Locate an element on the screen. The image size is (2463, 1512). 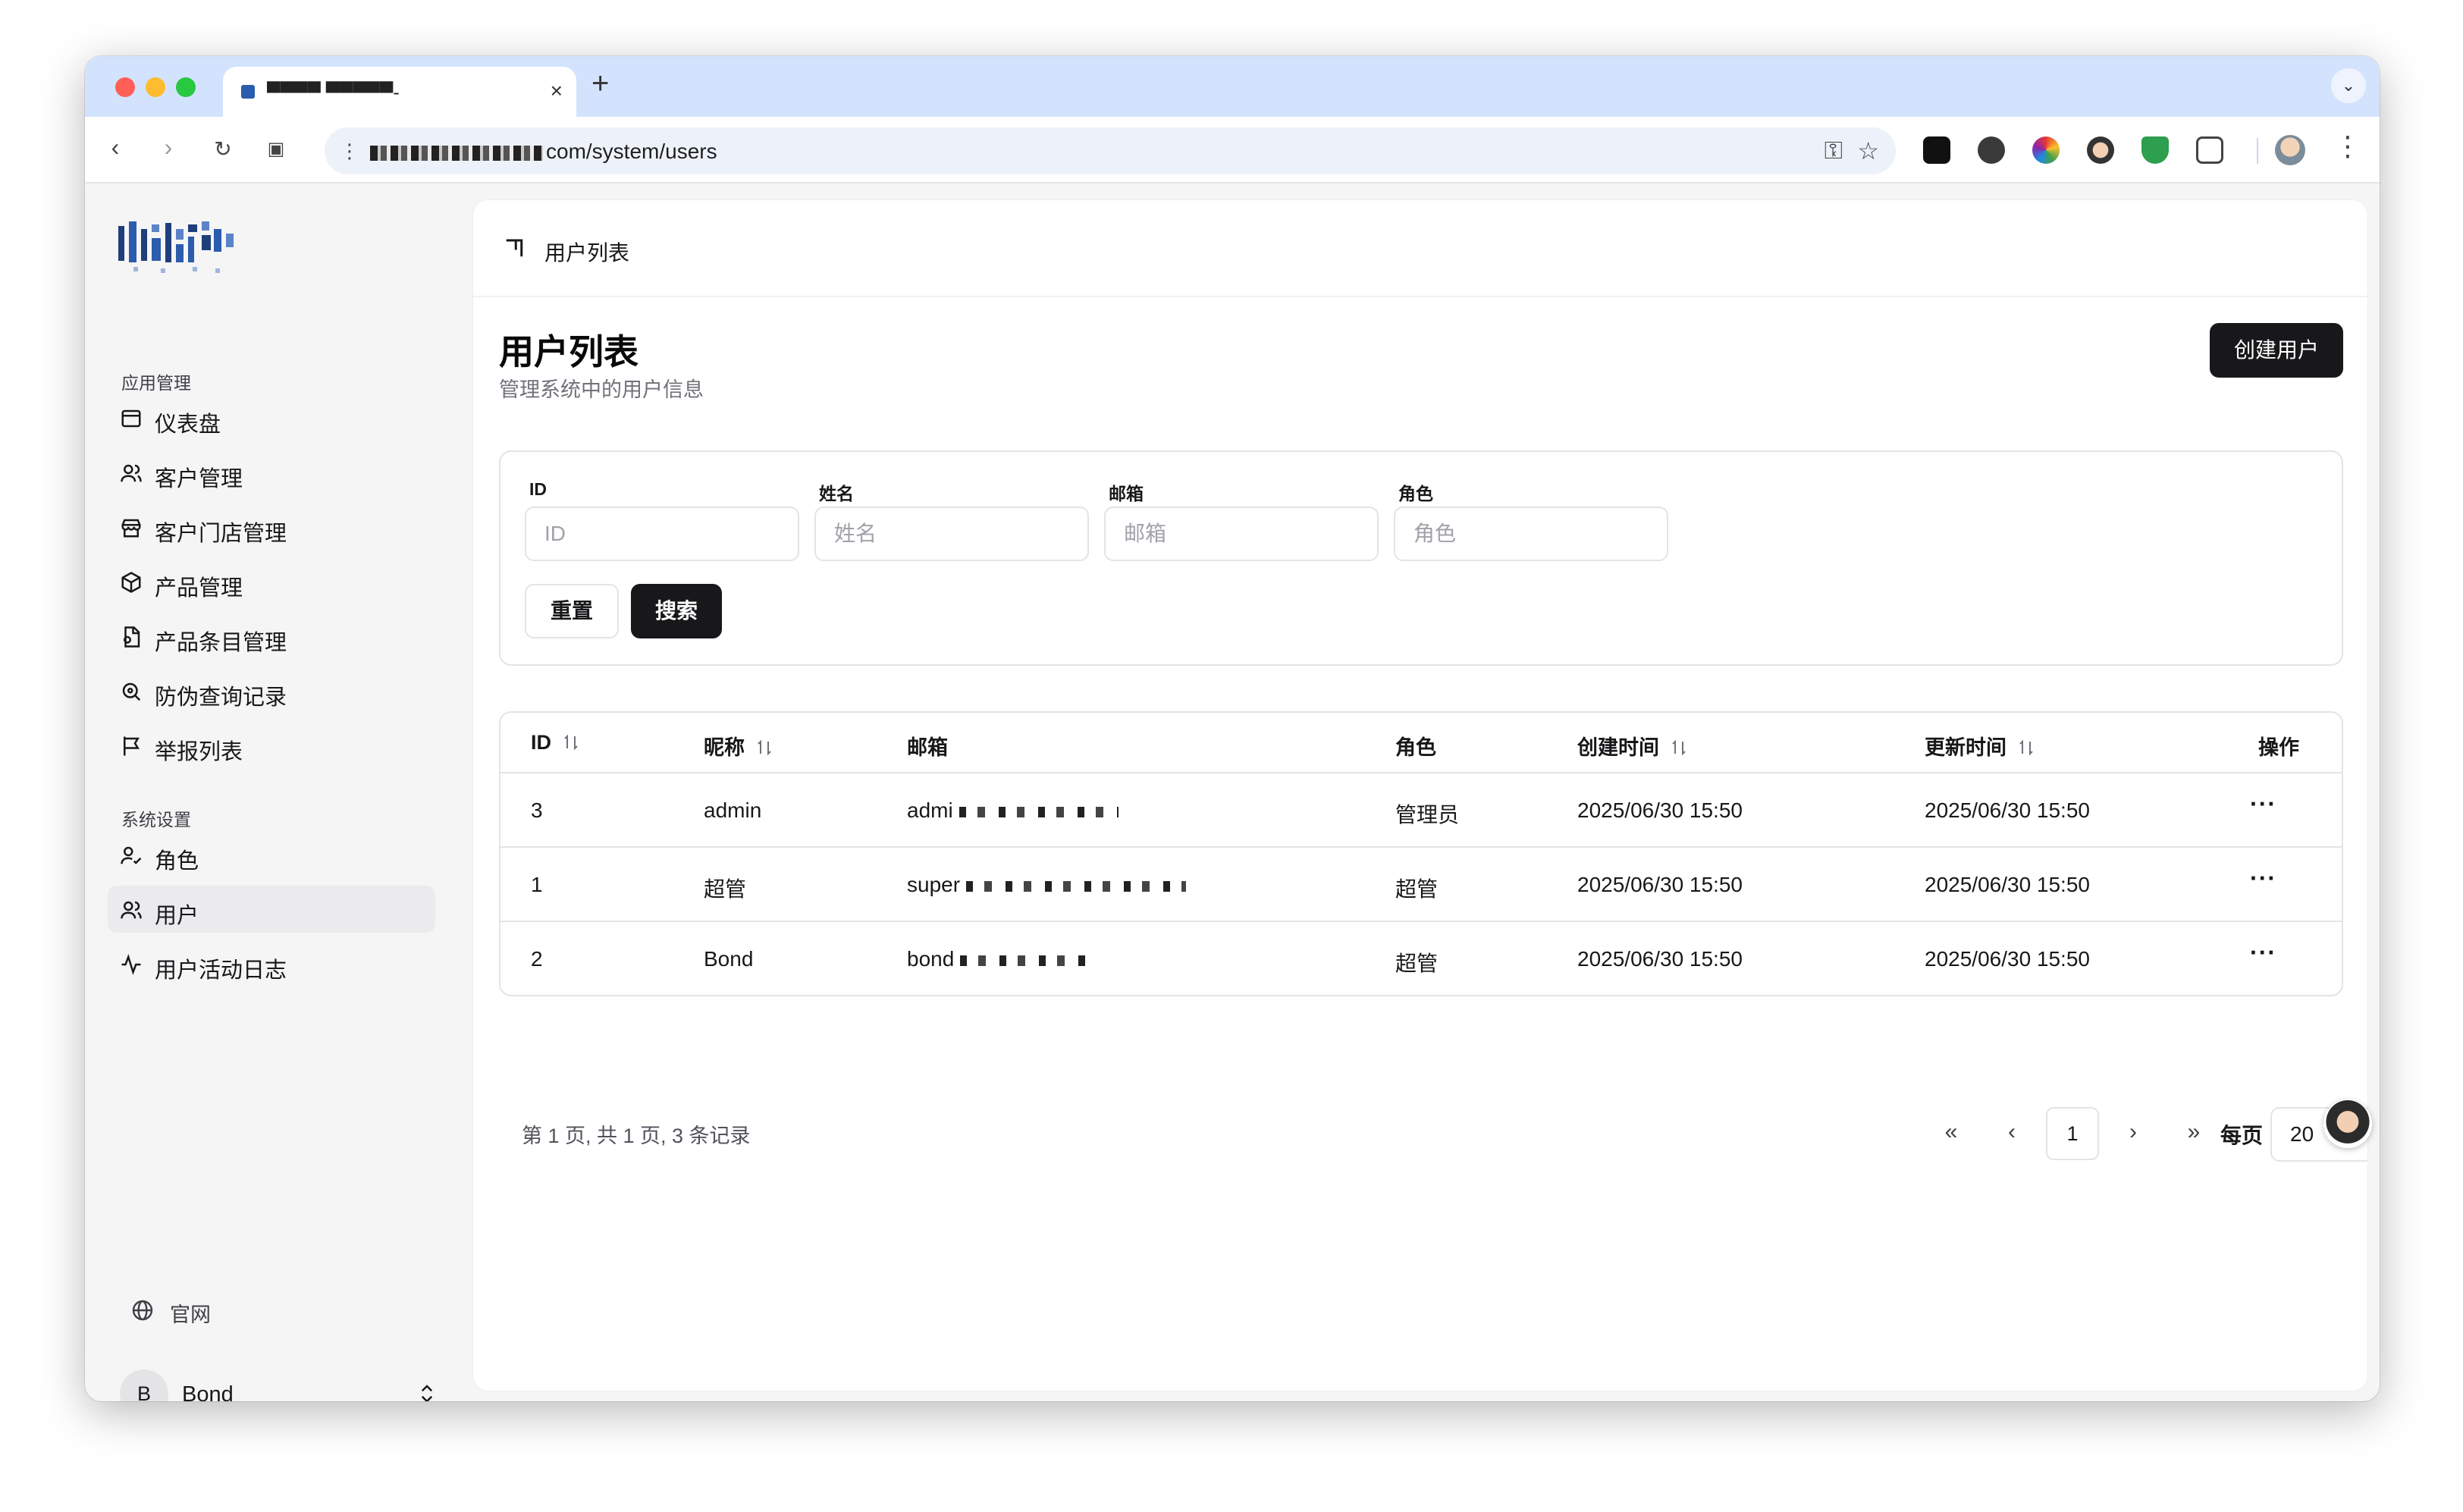
site-info-icon: ⋮ is located at coordinates (349, 151).